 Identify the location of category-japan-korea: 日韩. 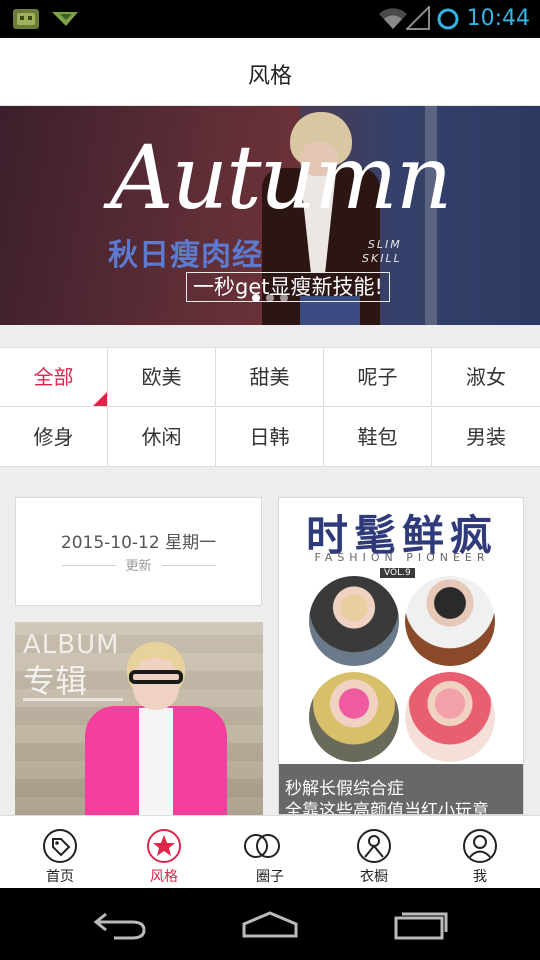
(270, 437).